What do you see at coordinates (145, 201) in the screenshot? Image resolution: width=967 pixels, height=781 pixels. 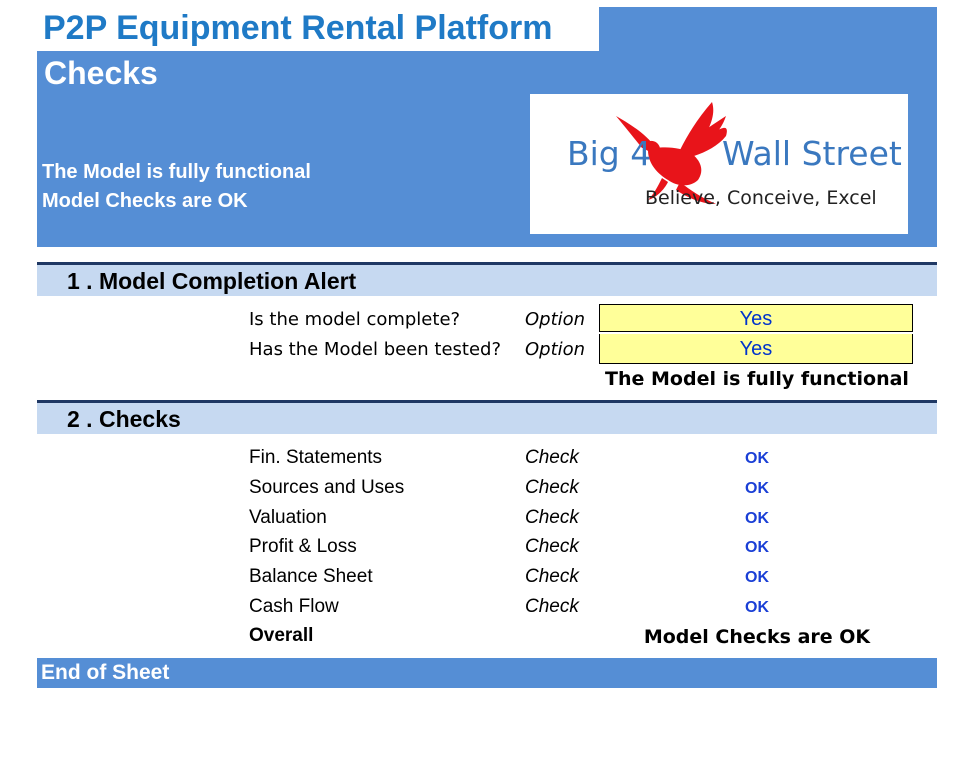 I see `checks-status: Model Checks are OK` at bounding box center [145, 201].